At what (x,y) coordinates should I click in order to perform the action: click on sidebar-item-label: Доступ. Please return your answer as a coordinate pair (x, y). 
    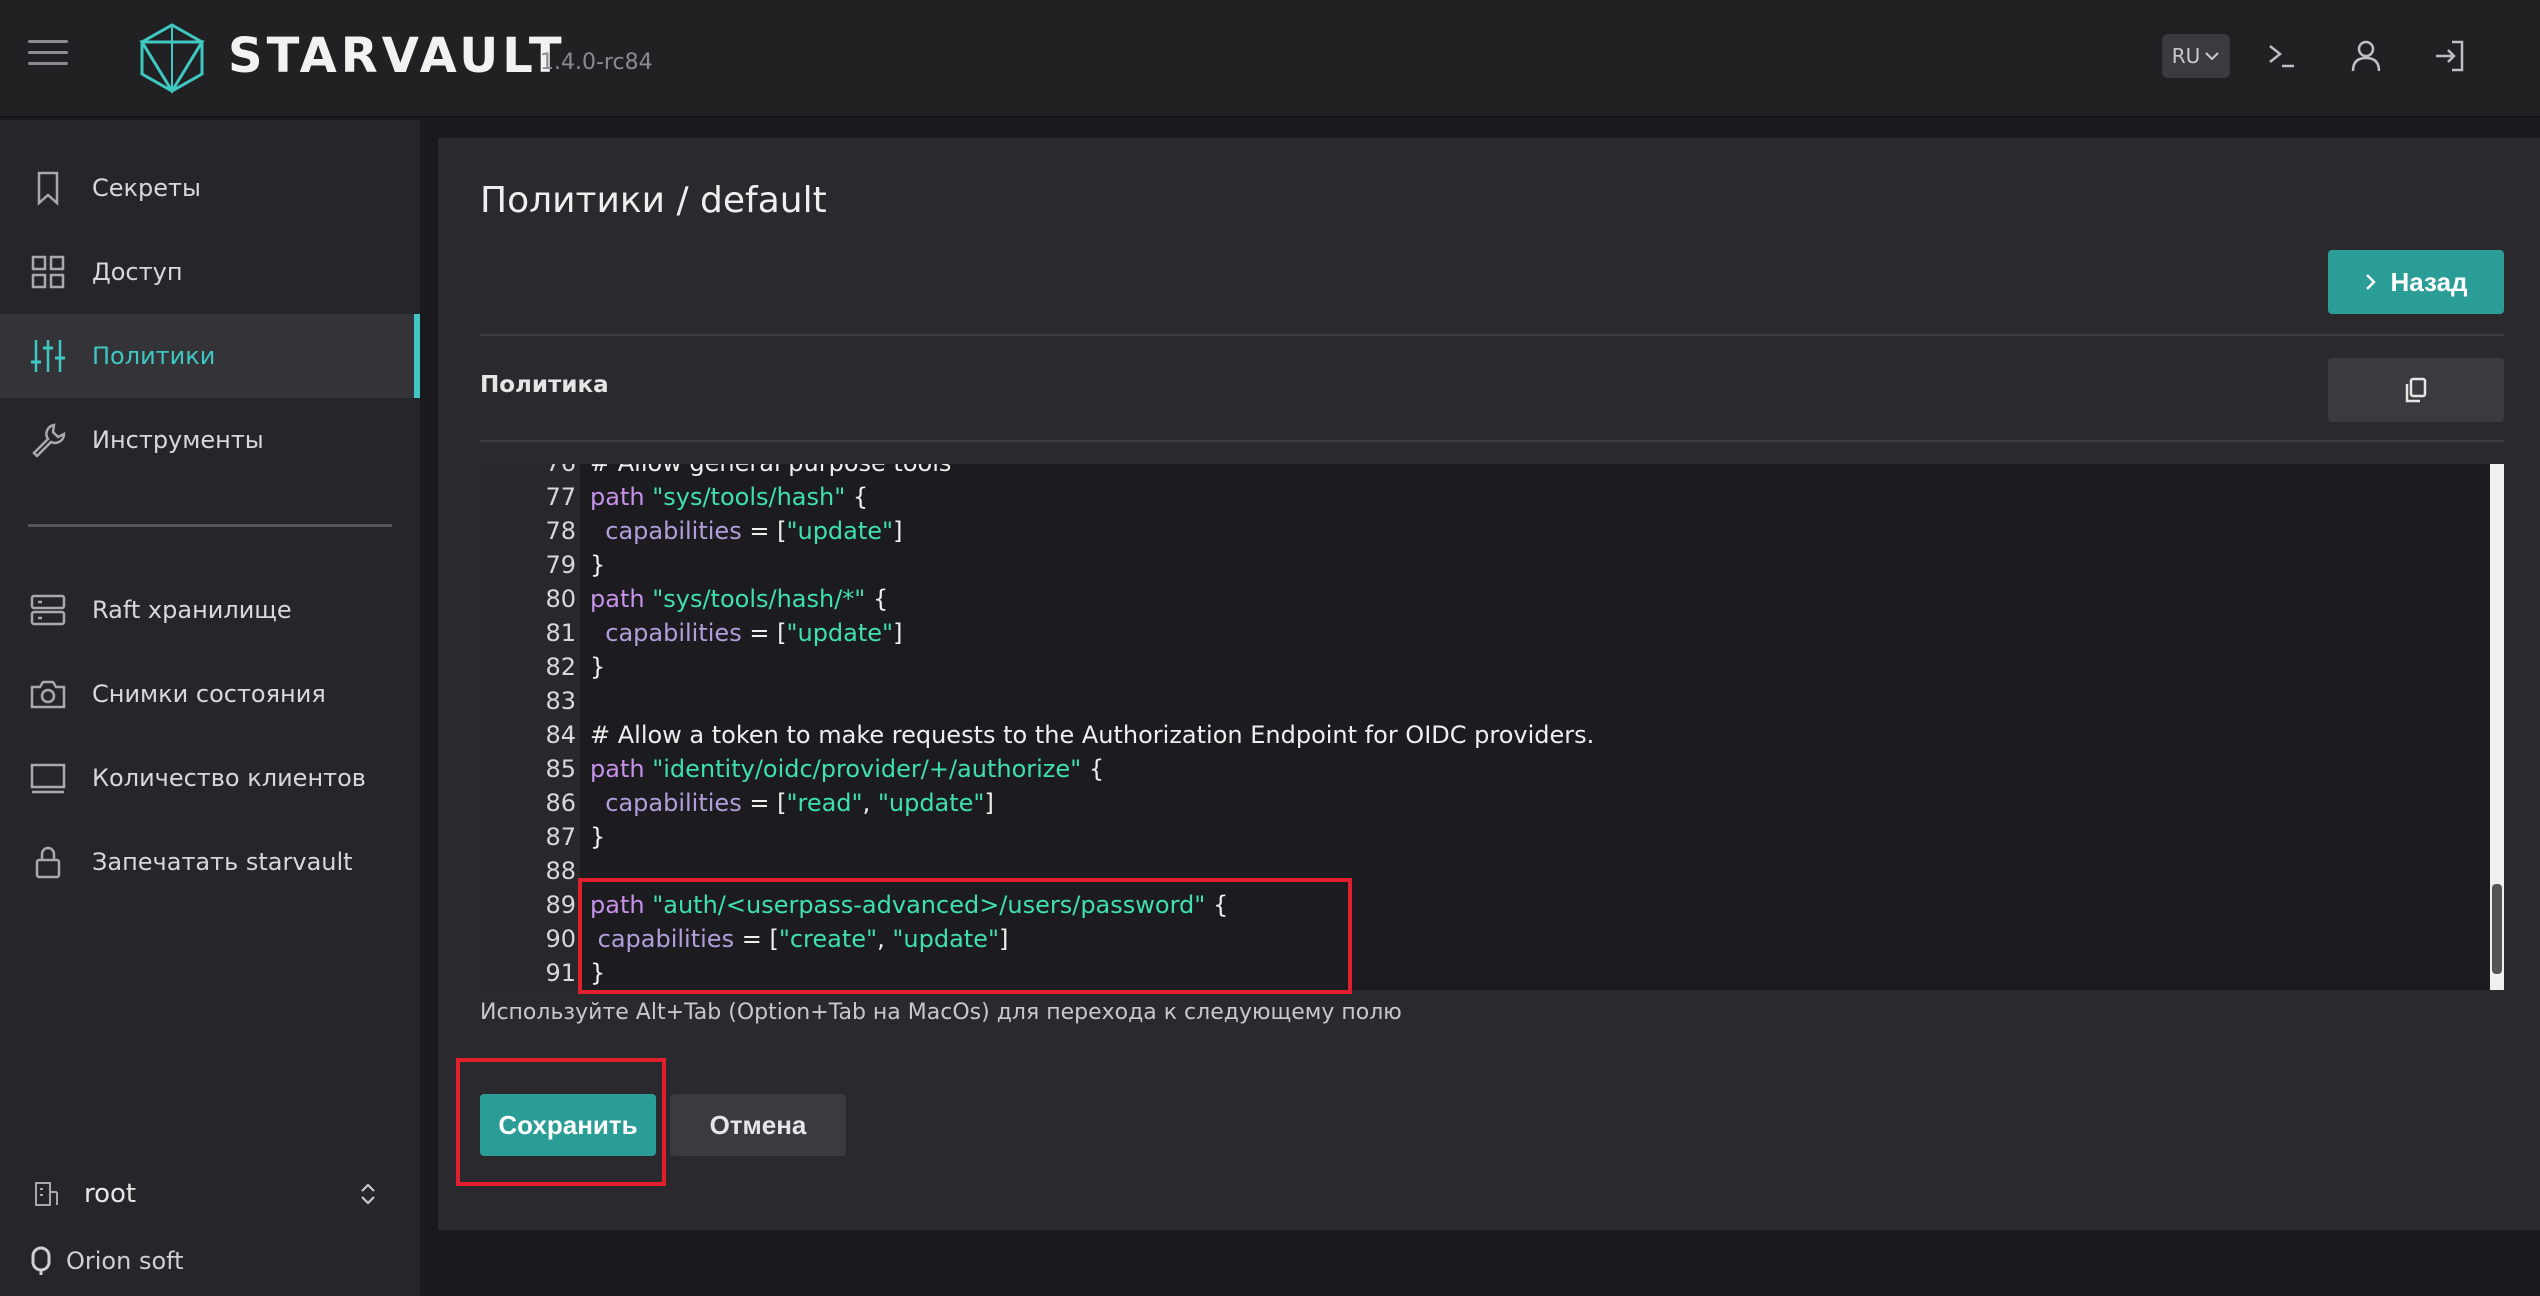
    Looking at the image, I should click on (137, 272).